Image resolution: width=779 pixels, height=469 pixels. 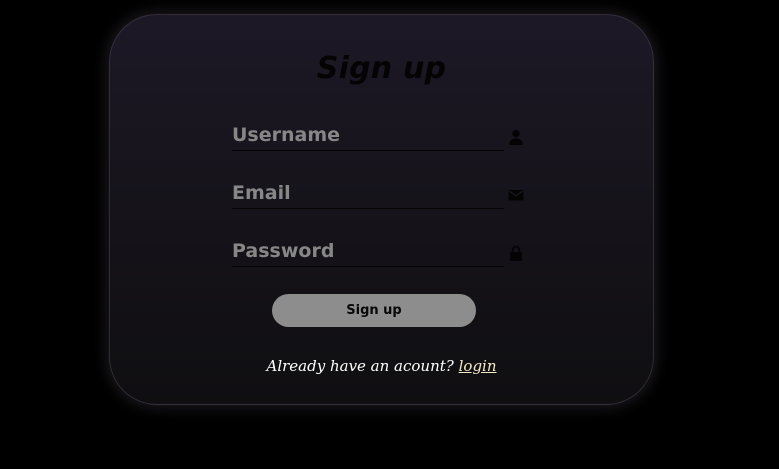 I want to click on envelope-icon, so click(x=516, y=195).